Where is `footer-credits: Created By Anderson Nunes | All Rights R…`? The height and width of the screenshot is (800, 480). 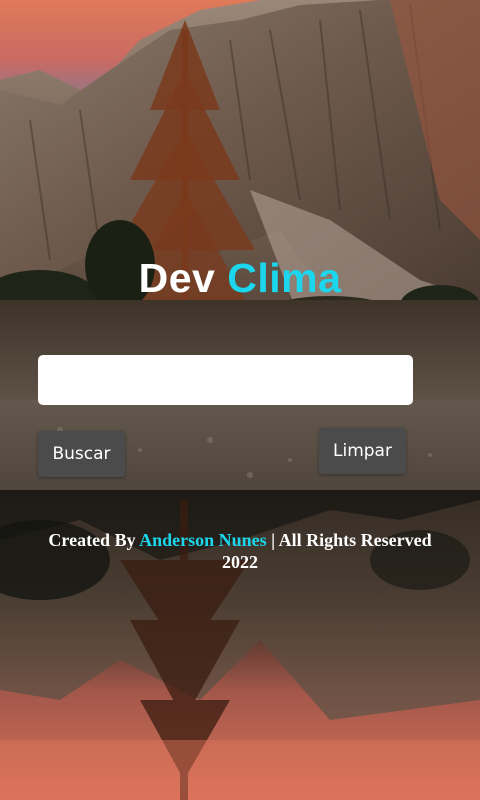
footer-credits: Created By Anderson Nunes | All Rights R… is located at coordinates (240, 551).